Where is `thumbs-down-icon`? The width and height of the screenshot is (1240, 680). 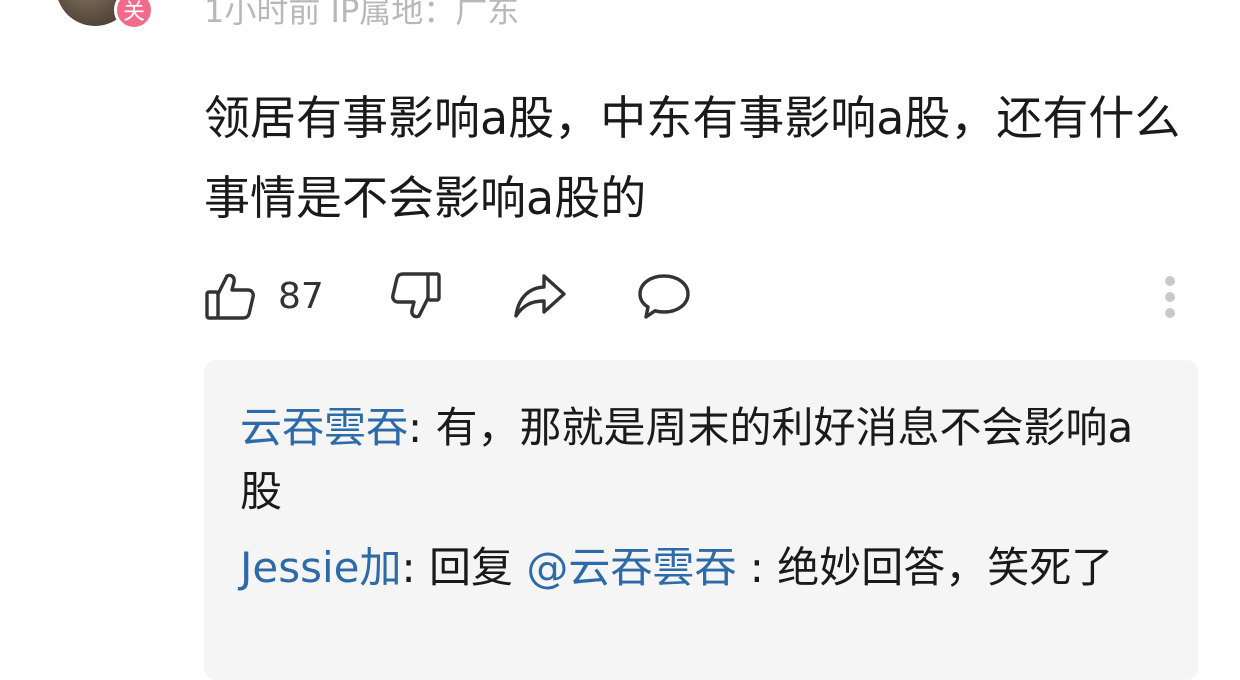
thumbs-down-icon is located at coordinates (416, 296).